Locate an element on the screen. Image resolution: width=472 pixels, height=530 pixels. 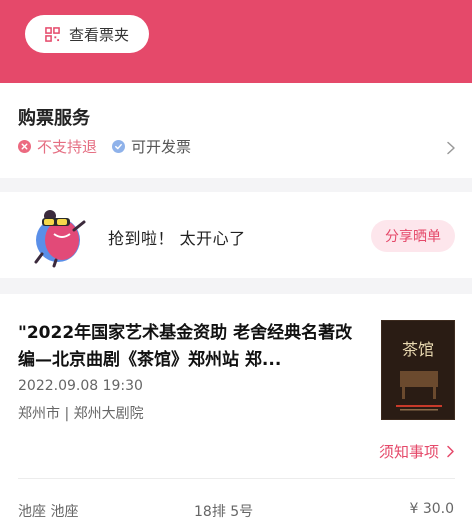
show-datetime: 2022.09.08 19:30 is located at coordinates (80, 386).